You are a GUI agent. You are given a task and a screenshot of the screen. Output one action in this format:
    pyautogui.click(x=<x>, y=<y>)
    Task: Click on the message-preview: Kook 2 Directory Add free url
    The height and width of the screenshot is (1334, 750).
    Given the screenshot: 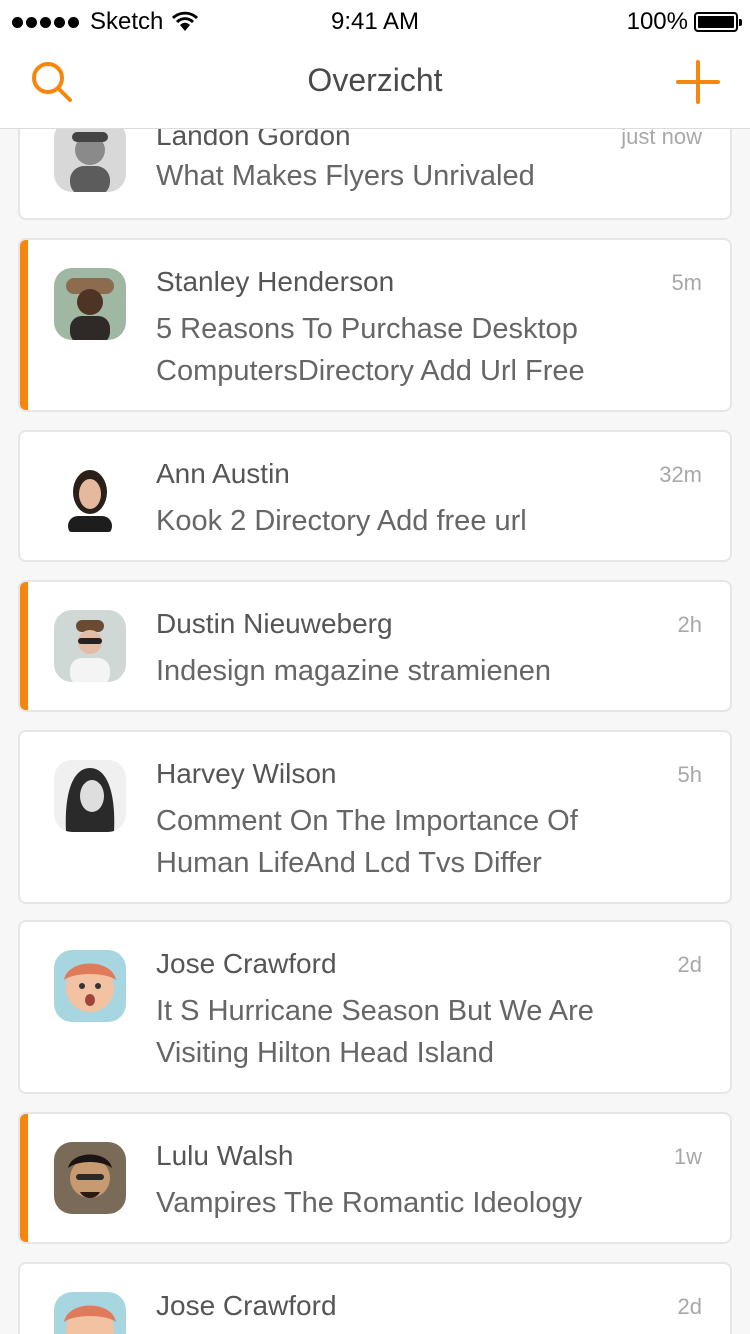 What is the action you would take?
    pyautogui.click(x=341, y=521)
    